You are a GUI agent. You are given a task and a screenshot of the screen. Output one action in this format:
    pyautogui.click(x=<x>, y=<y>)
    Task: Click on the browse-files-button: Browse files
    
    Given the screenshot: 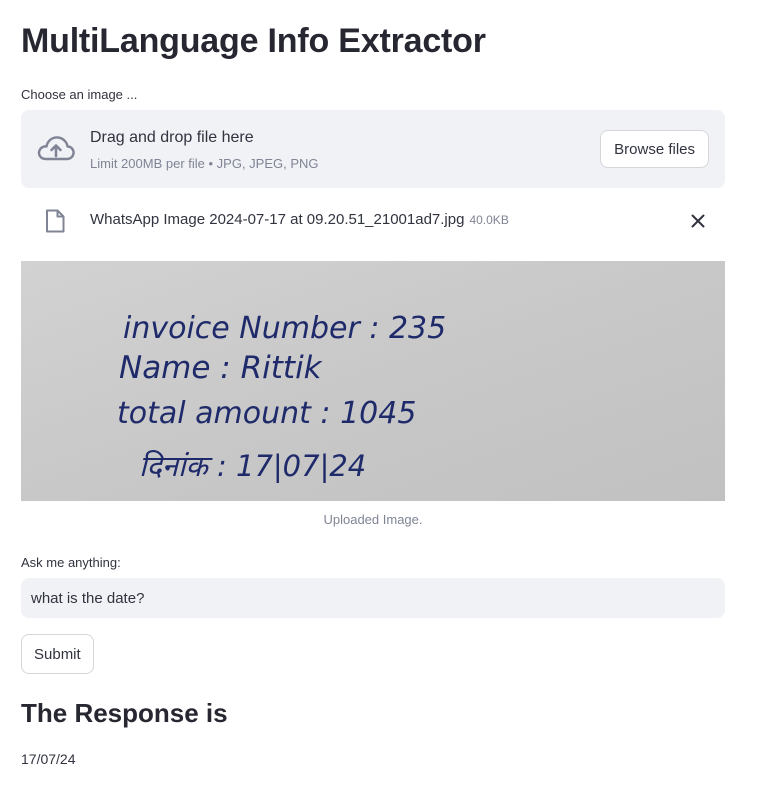 What is the action you would take?
    pyautogui.click(x=654, y=149)
    